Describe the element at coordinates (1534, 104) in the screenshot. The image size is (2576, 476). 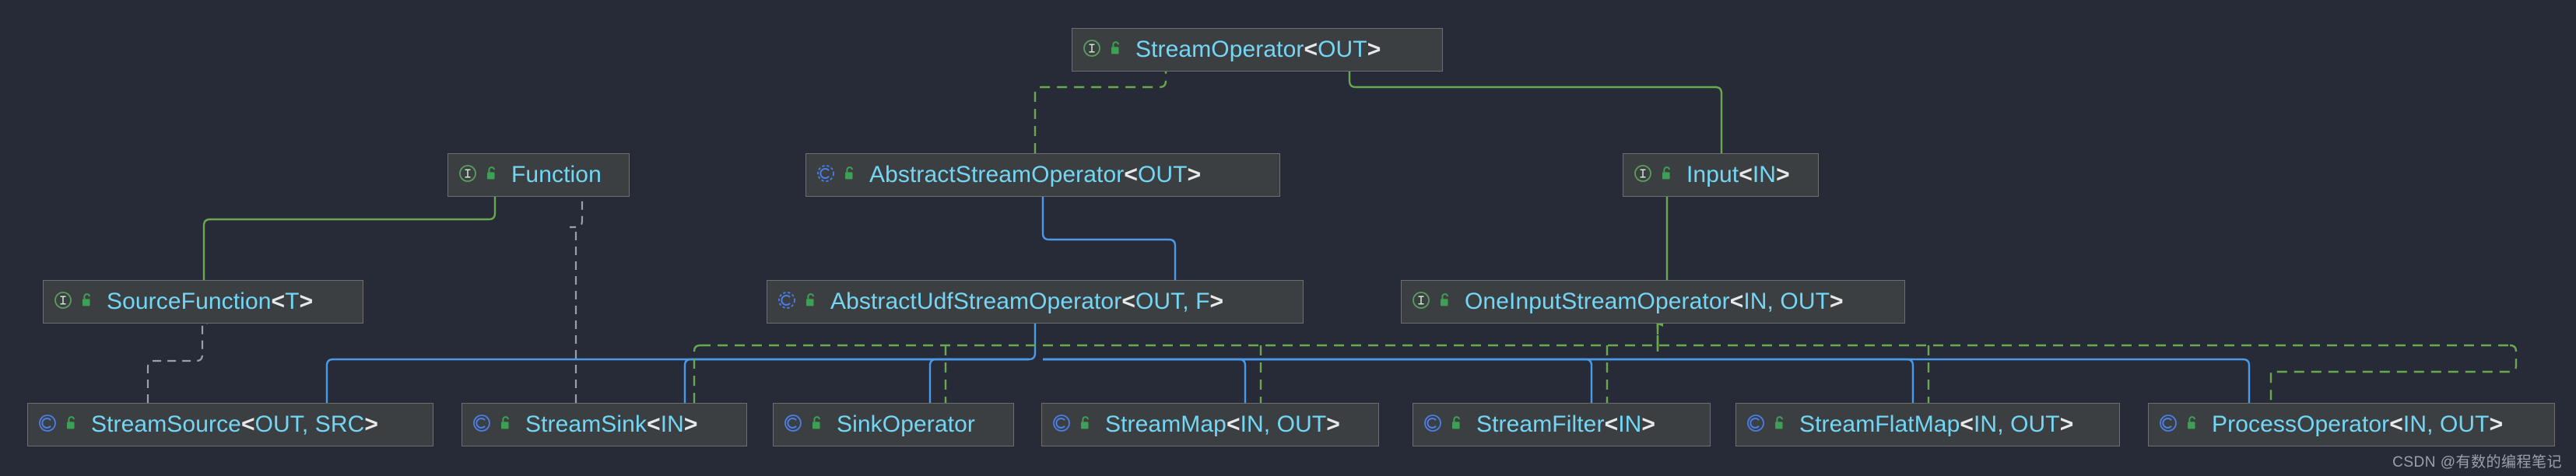
I see `edge-input-to-stream-operator` at that location.